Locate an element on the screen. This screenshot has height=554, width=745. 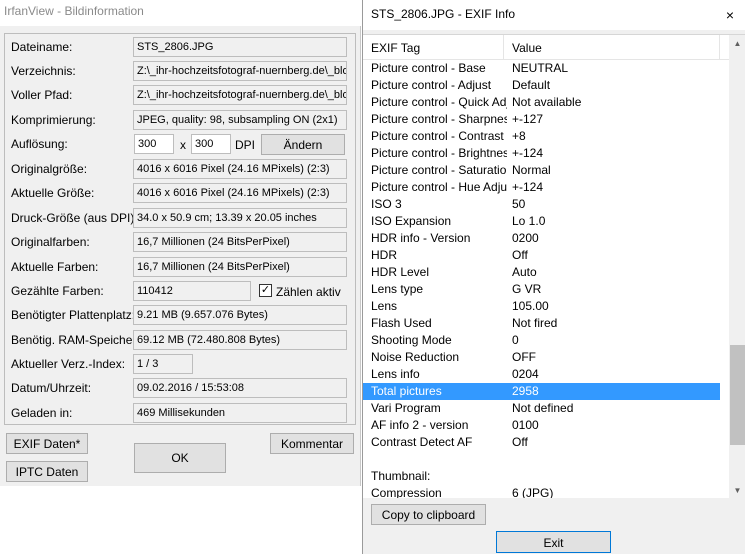
column-header-value: Value is located at coordinates (527, 48).